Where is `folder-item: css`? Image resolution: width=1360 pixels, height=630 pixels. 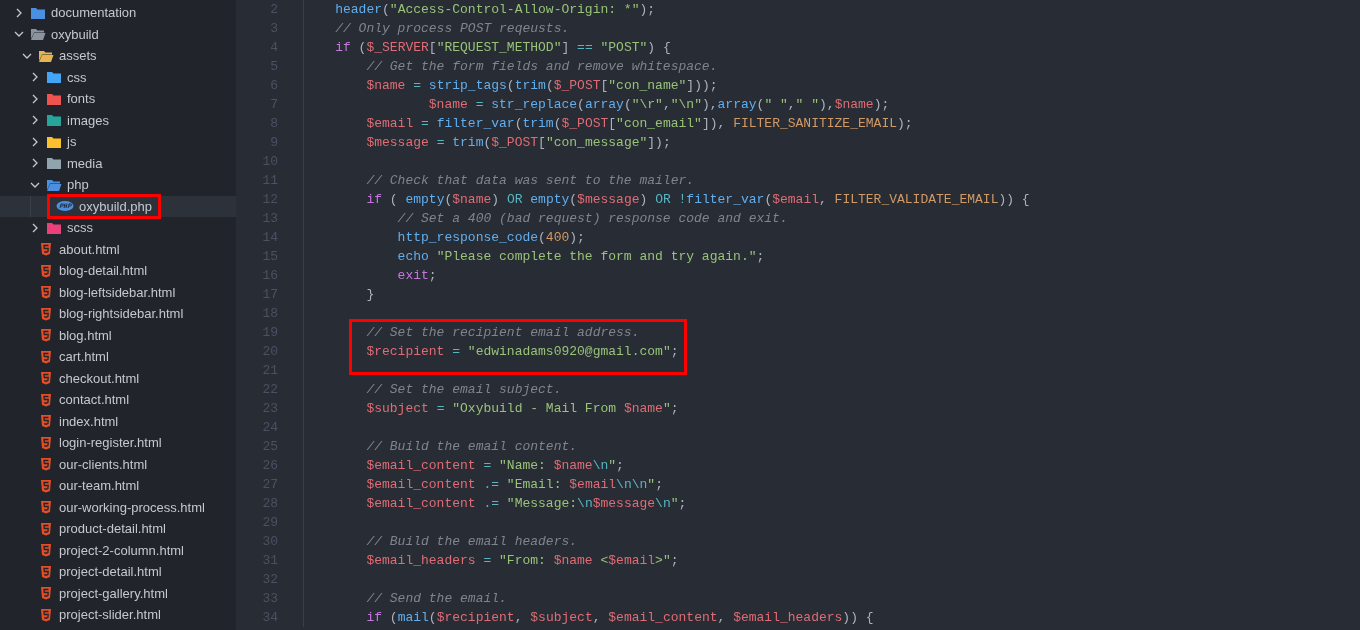 folder-item: css is located at coordinates (118, 77).